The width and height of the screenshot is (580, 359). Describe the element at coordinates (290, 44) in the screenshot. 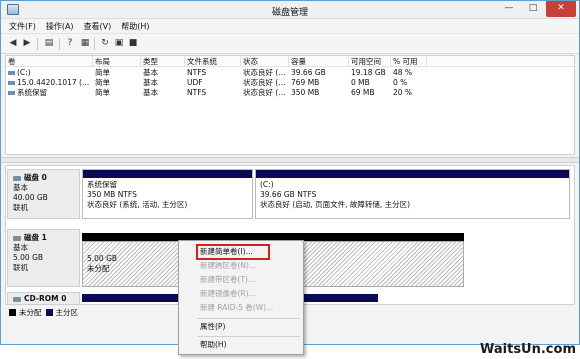

I see `toolbar: ◀ ▶ ▤ ? ▦ ↻ ▣ ■` at that location.